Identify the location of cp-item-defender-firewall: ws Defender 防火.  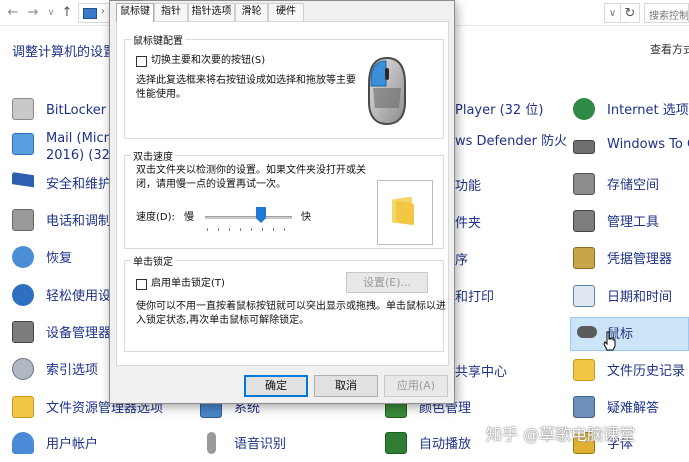
(512, 141).